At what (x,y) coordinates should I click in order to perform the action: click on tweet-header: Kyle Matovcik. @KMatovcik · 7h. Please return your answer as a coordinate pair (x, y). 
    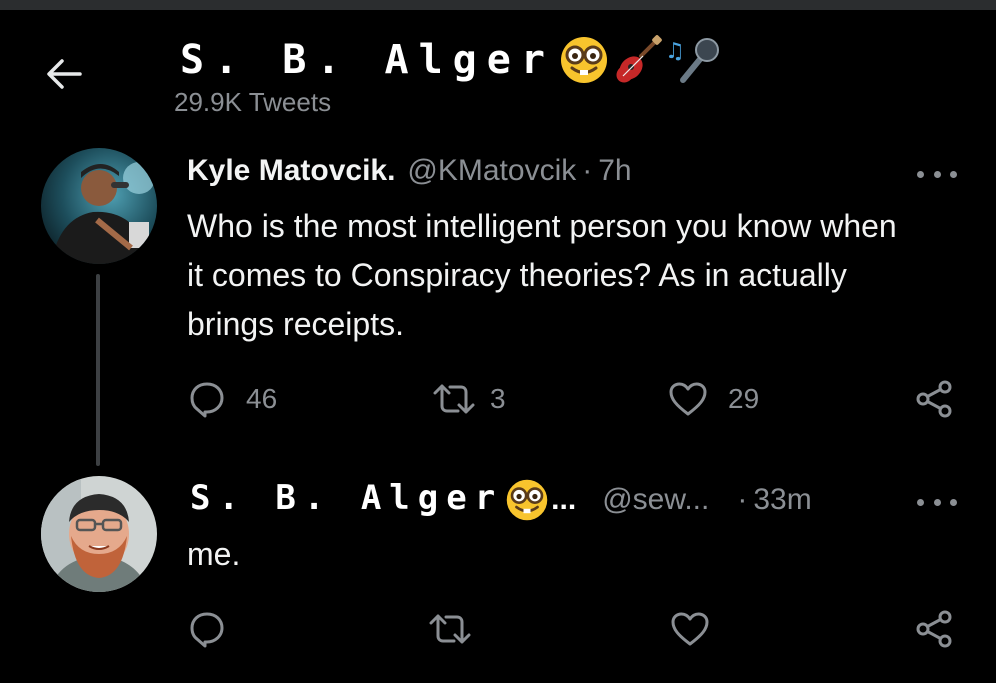
    Looking at the image, I should click on (409, 171).